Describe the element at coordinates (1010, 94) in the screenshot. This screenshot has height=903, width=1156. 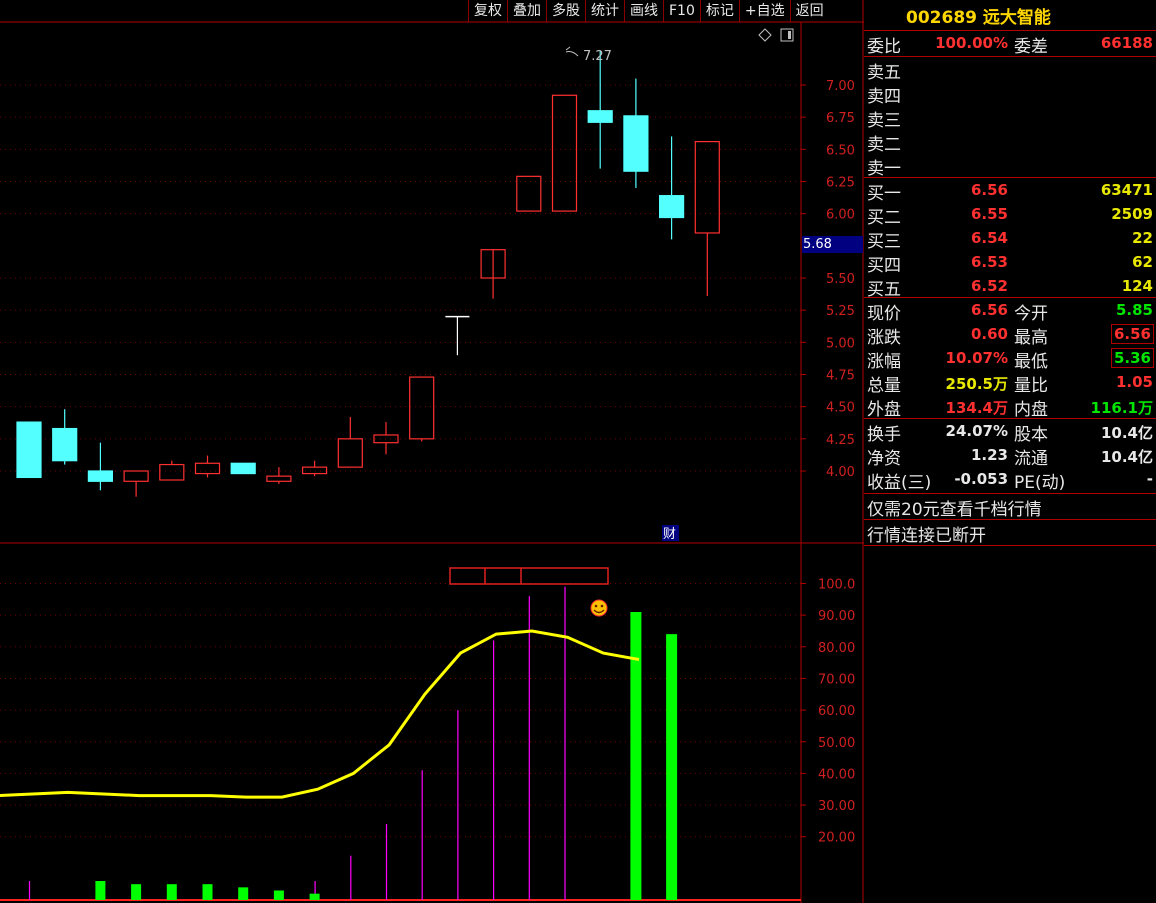
I see `sell-level-row: 卖四` at that location.